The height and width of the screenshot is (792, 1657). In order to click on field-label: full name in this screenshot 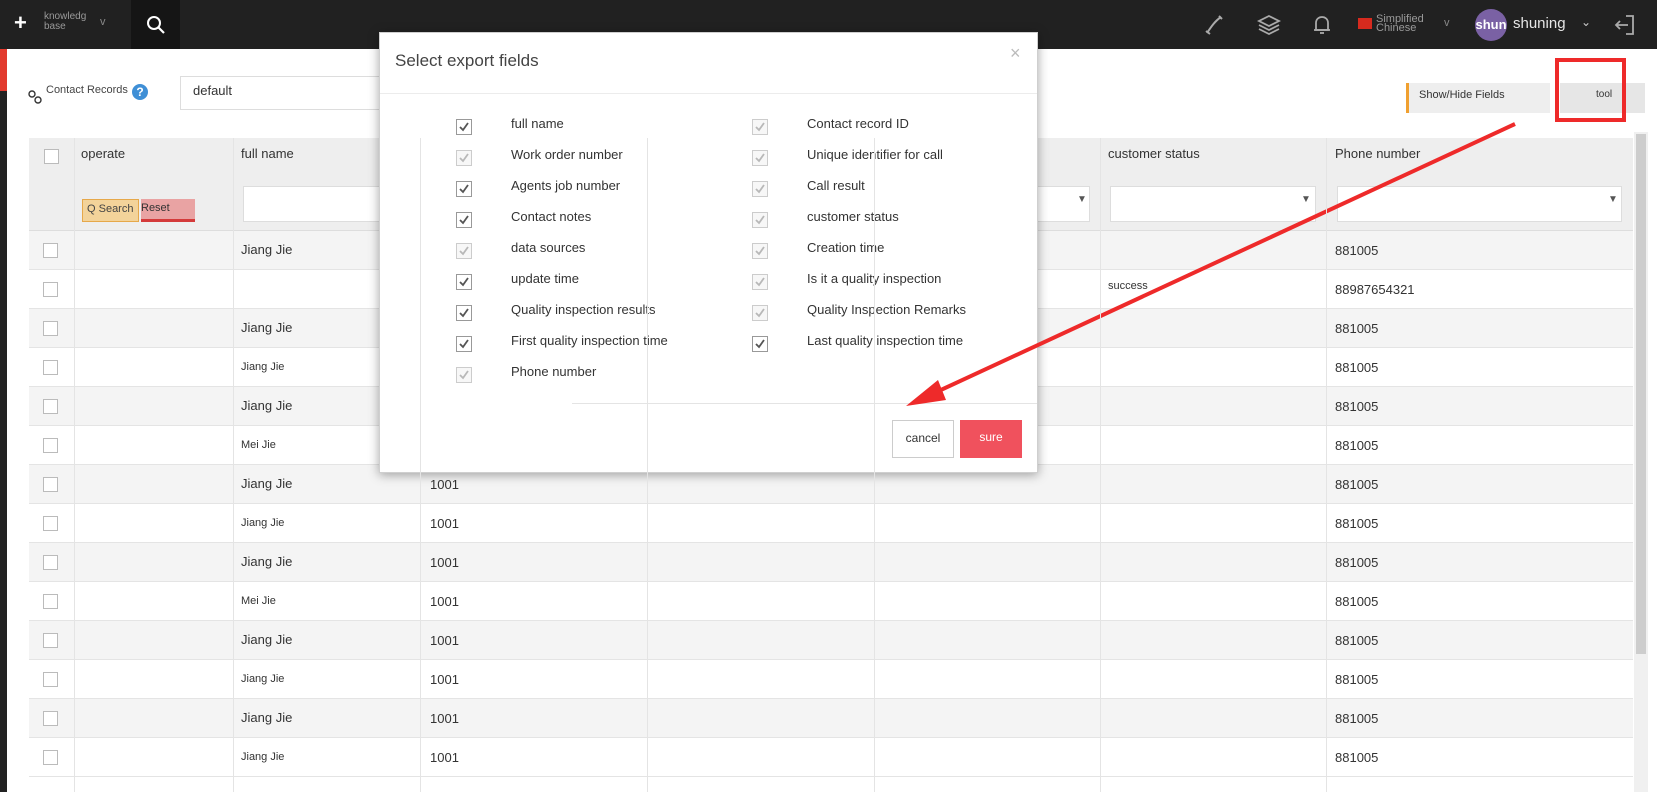, I will do `click(537, 123)`.